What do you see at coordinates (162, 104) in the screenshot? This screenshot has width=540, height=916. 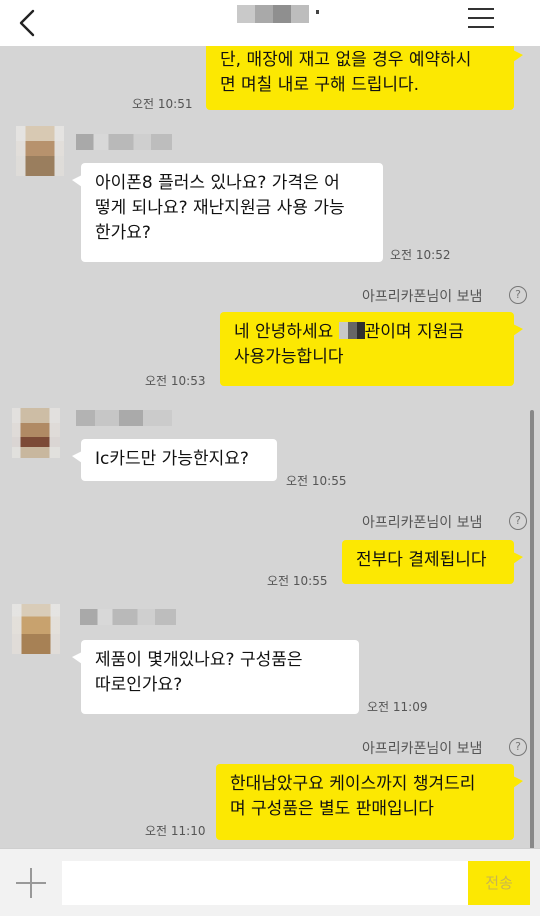 I see `message-time: 오전 10:51` at bounding box center [162, 104].